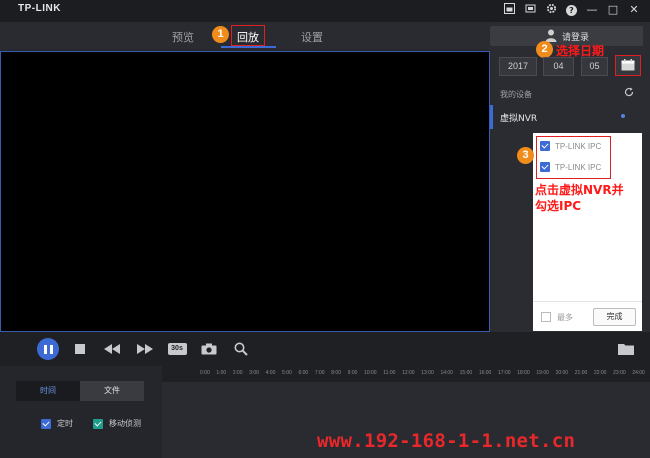  What do you see at coordinates (370, 373) in the screenshot?
I see `timeline-tick-label: 10:00` at bounding box center [370, 373].